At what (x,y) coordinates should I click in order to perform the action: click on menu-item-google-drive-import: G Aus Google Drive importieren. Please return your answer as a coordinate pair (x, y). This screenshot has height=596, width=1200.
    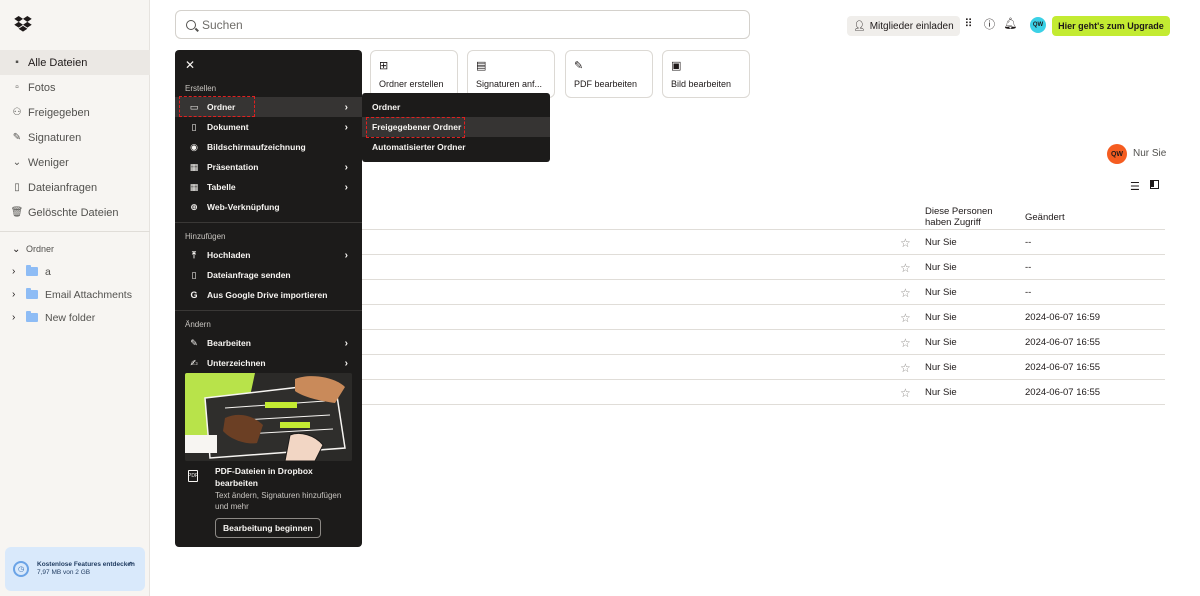
    Looking at the image, I should click on (268, 295).